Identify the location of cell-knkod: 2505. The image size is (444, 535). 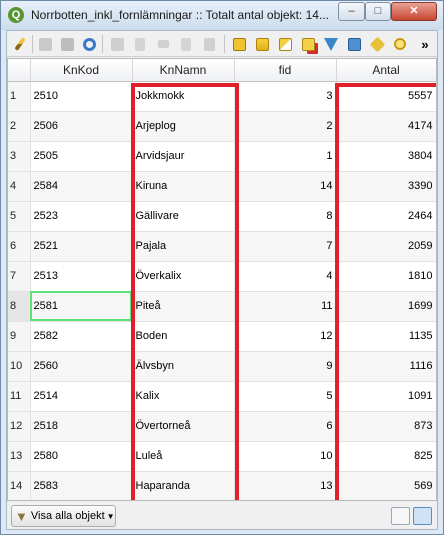
(81, 156).